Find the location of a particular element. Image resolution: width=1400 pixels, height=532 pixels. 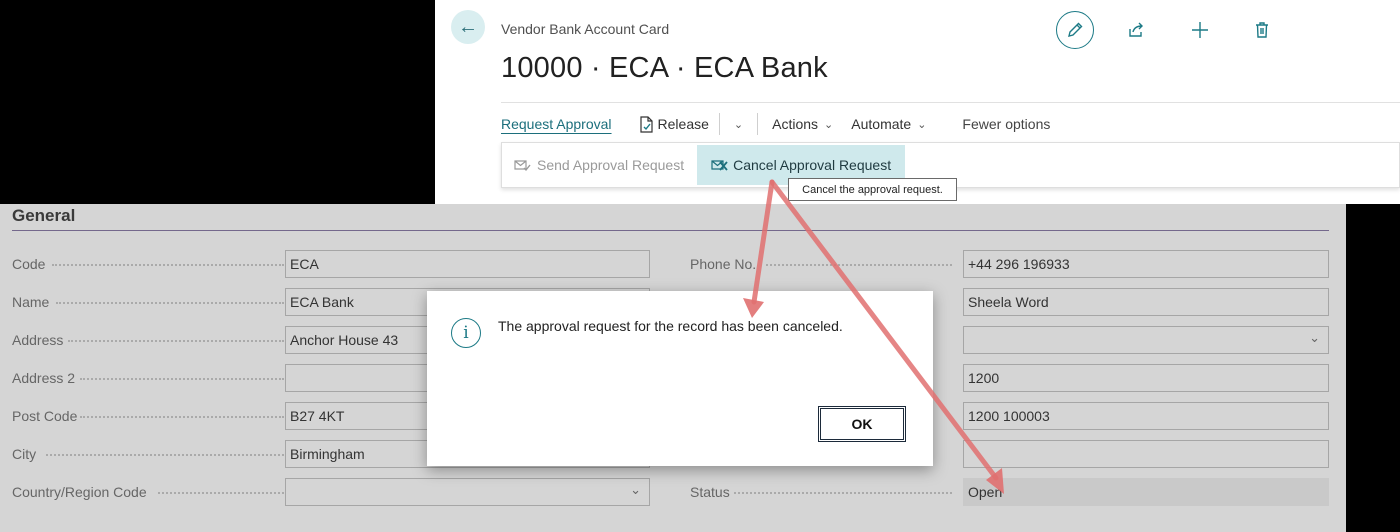

field-label: Address is located at coordinates (38, 340).